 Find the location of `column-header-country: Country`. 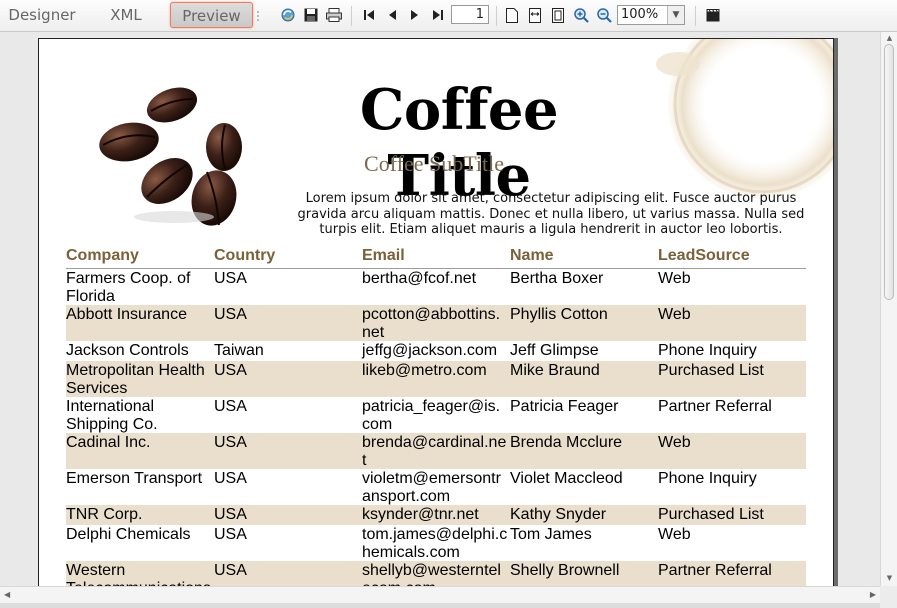

column-header-country: Country is located at coordinates (245, 255).